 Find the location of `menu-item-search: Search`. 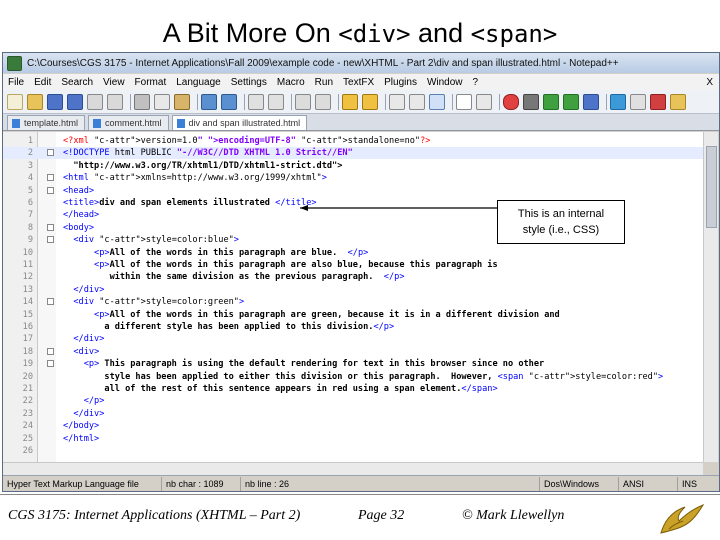

menu-item-search: Search is located at coordinates (77, 82).